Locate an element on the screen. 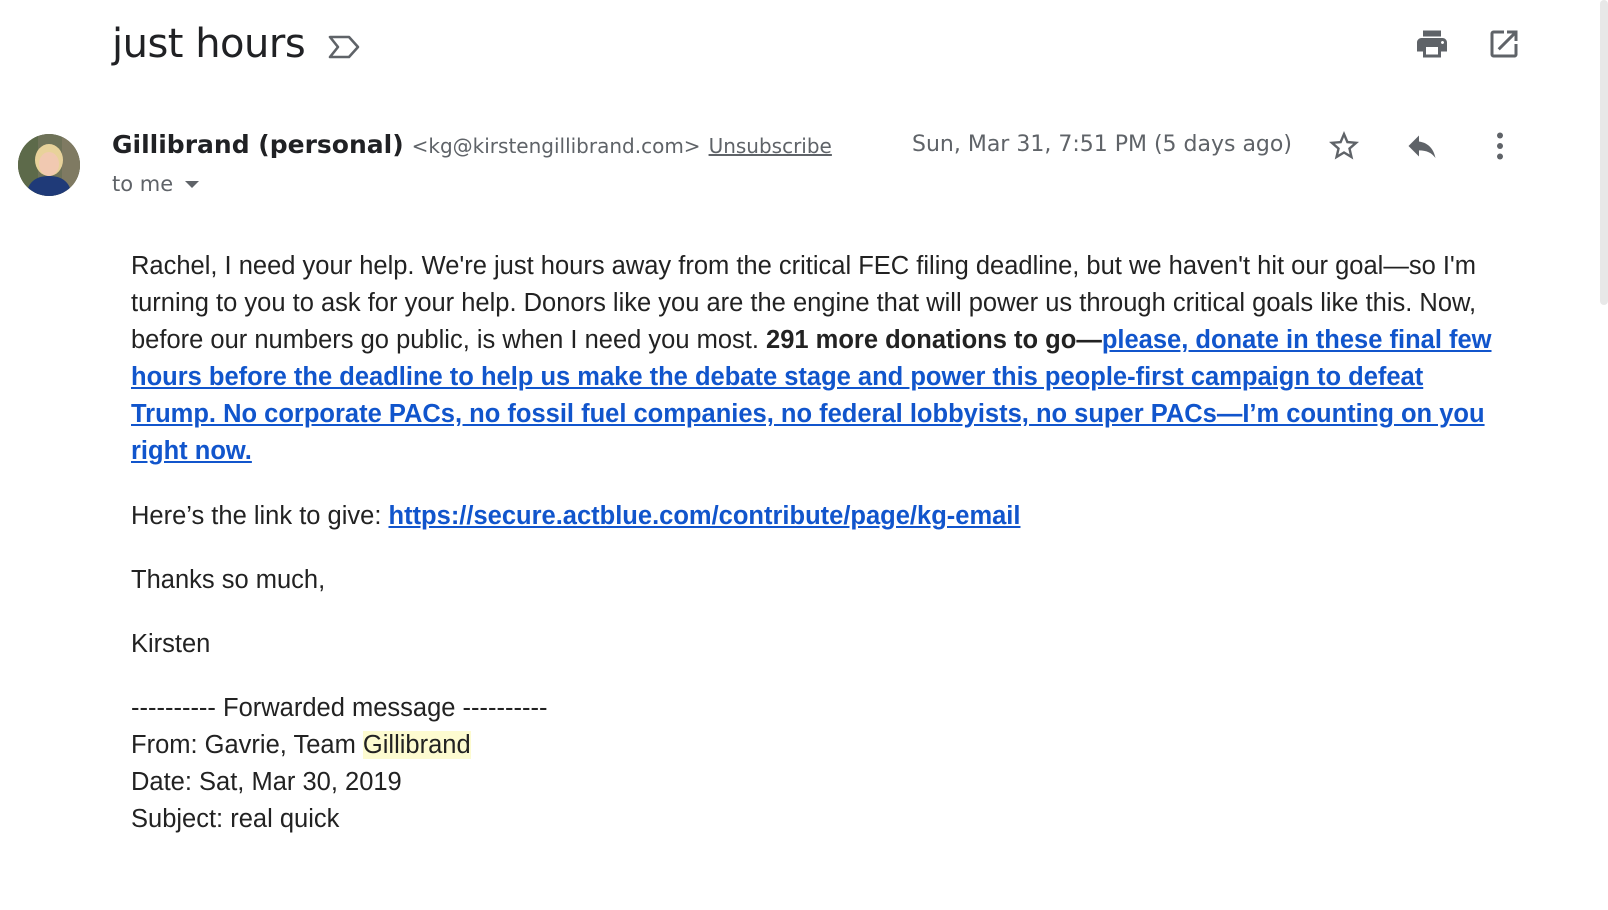 The height and width of the screenshot is (910, 1608). email-subject-row: just hours is located at coordinates (236, 44).